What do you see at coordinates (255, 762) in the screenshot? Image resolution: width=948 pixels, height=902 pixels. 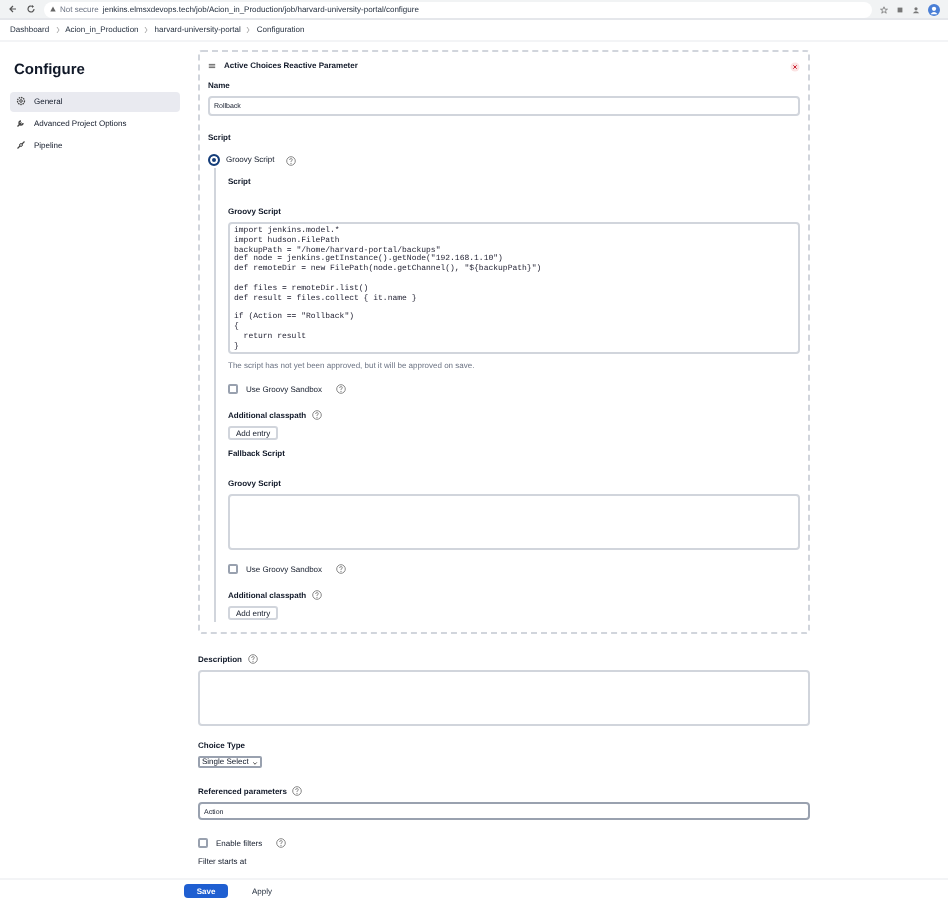 I see `caret-icon` at bounding box center [255, 762].